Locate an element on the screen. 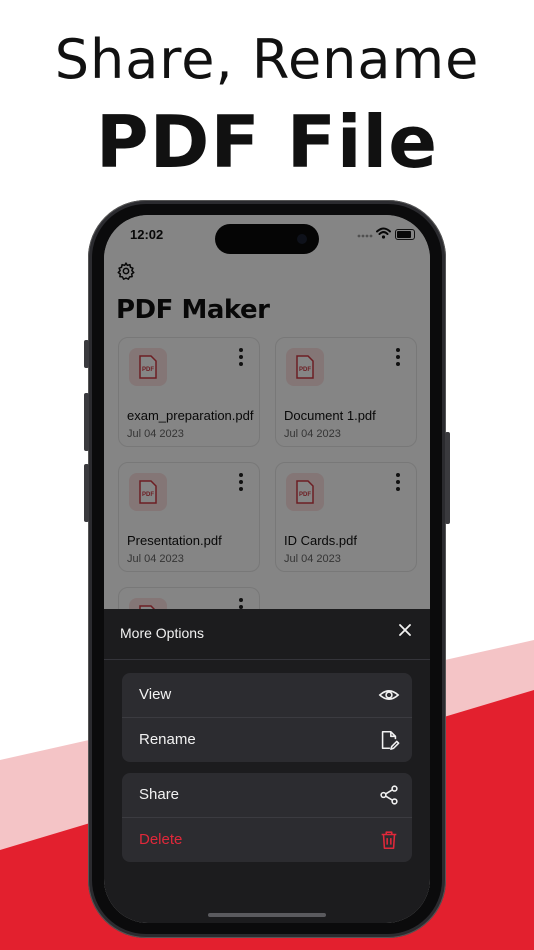 This screenshot has height=950, width=534. share-icon is located at coordinates (389, 795).